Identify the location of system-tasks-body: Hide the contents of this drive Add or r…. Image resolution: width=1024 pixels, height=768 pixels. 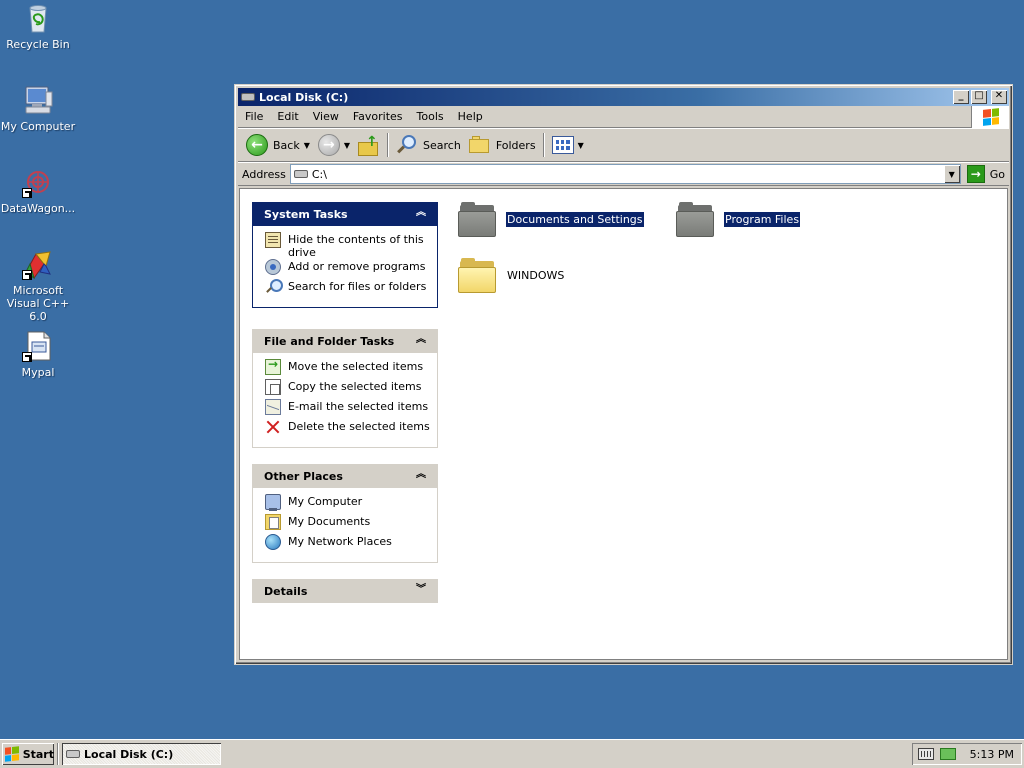
(345, 267).